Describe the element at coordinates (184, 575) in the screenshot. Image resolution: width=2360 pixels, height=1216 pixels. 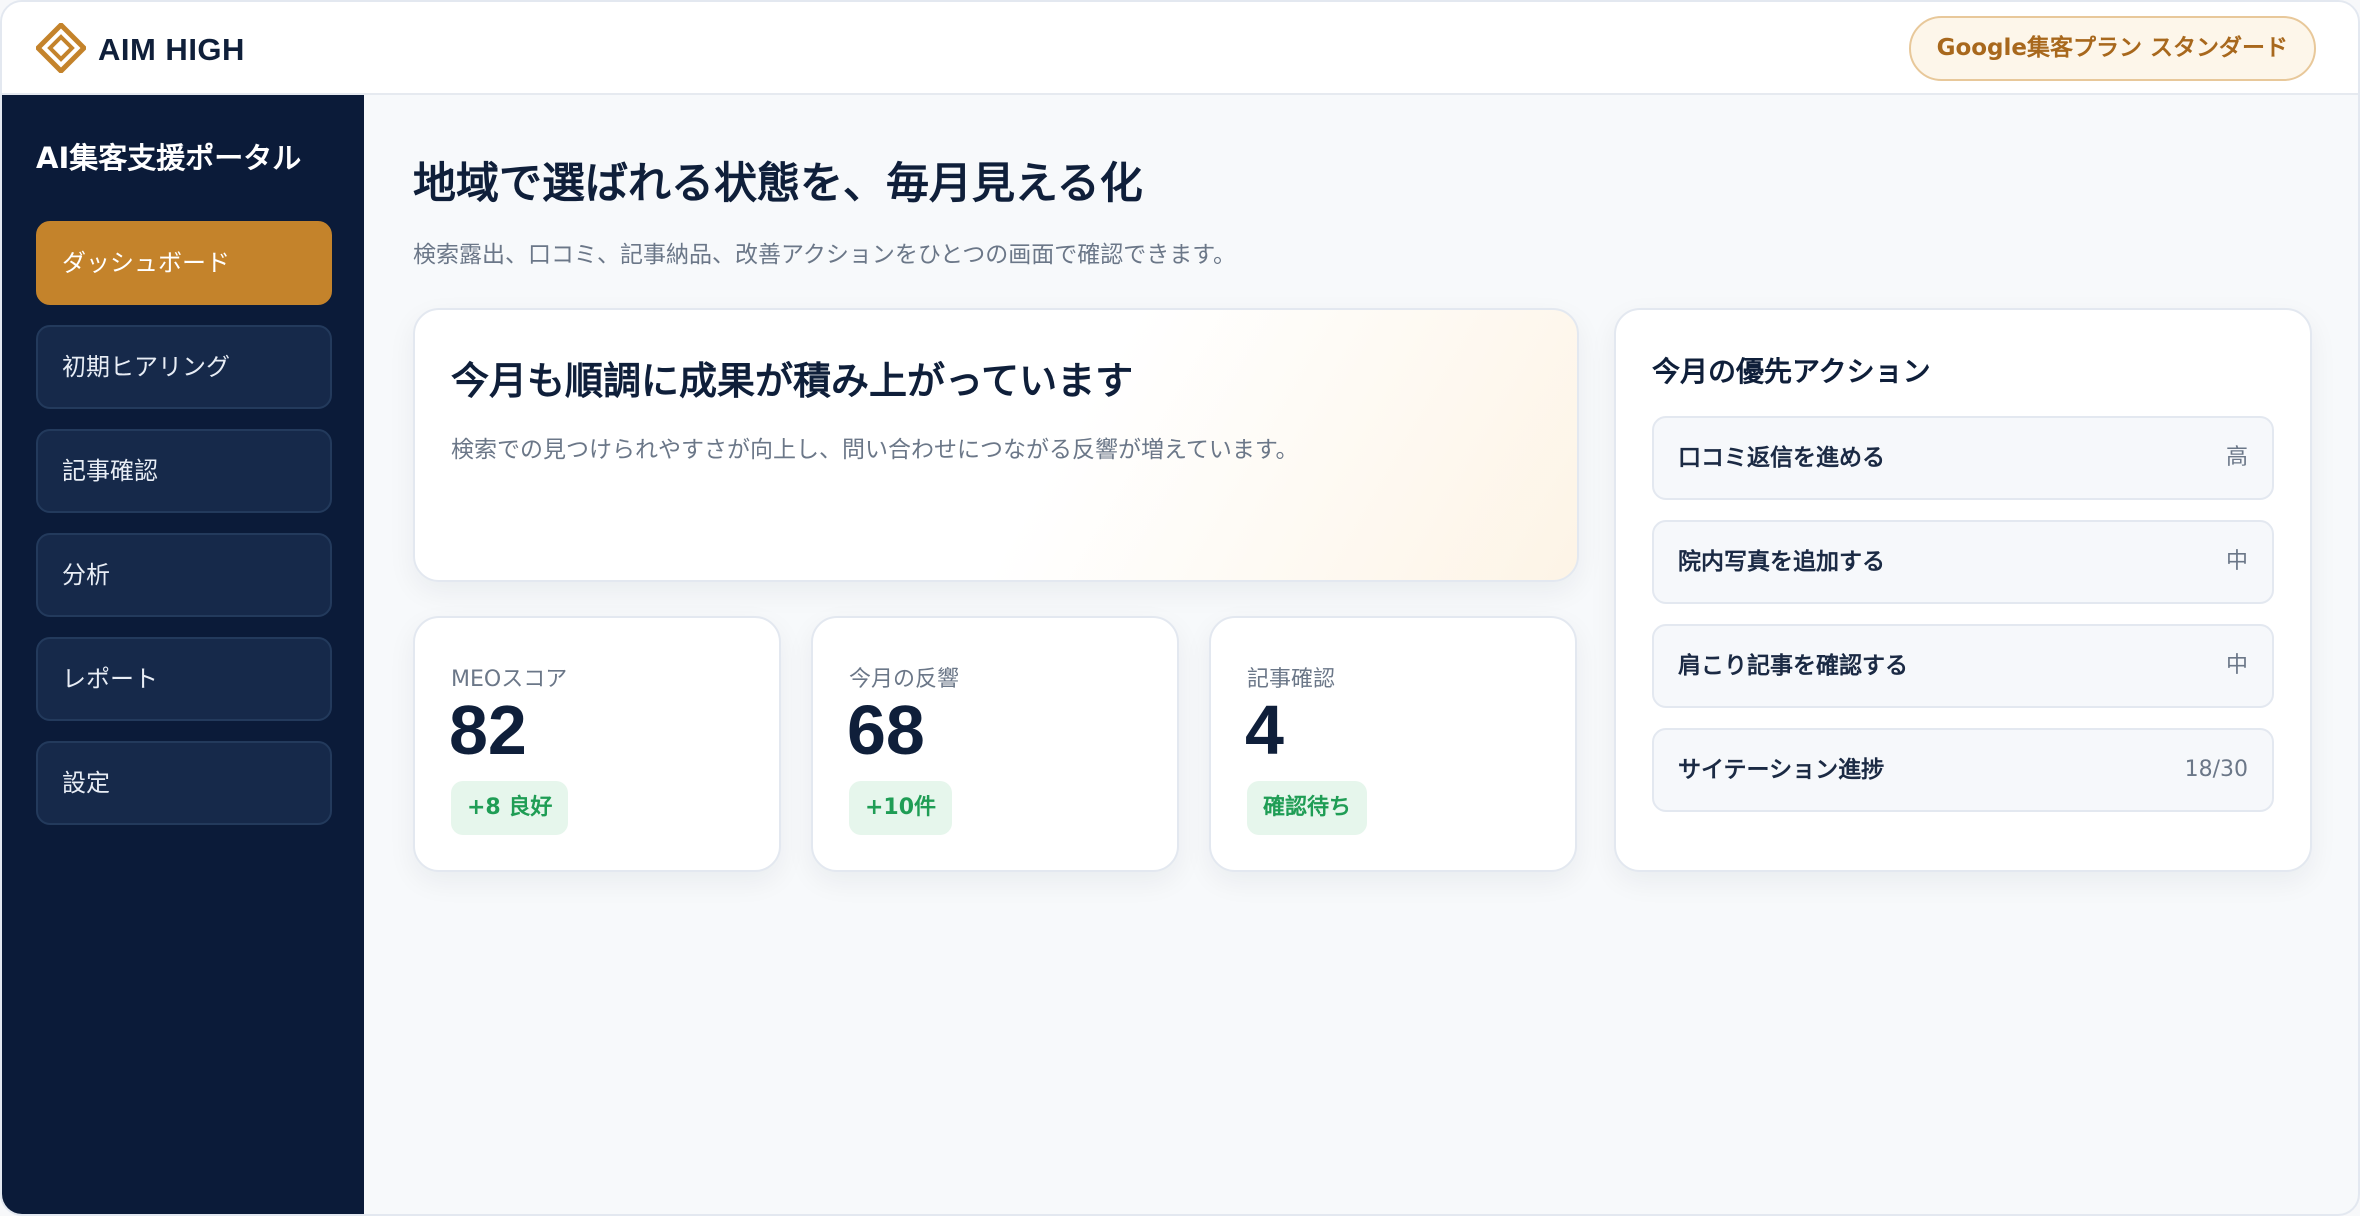
I see `sidebar-item-analytics: 分析` at that location.